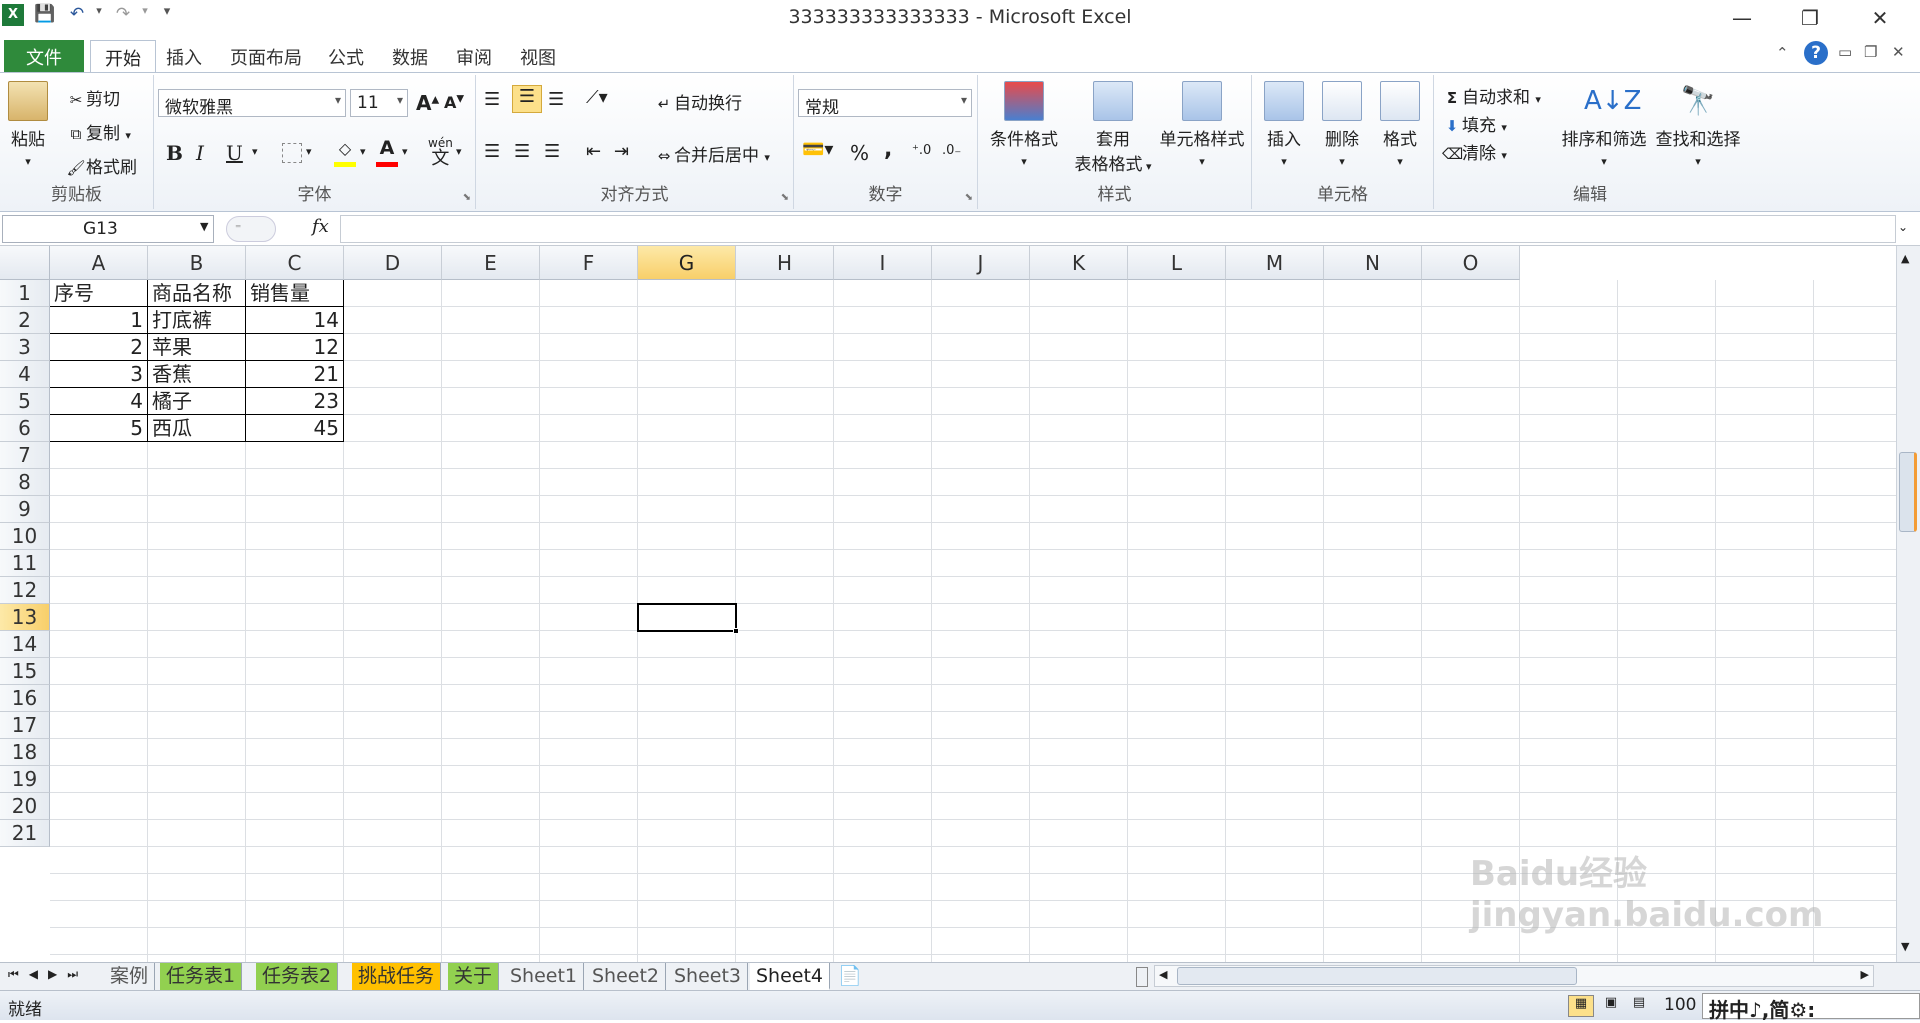  What do you see at coordinates (25, 806) in the screenshot?
I see `row-header-20: 20` at bounding box center [25, 806].